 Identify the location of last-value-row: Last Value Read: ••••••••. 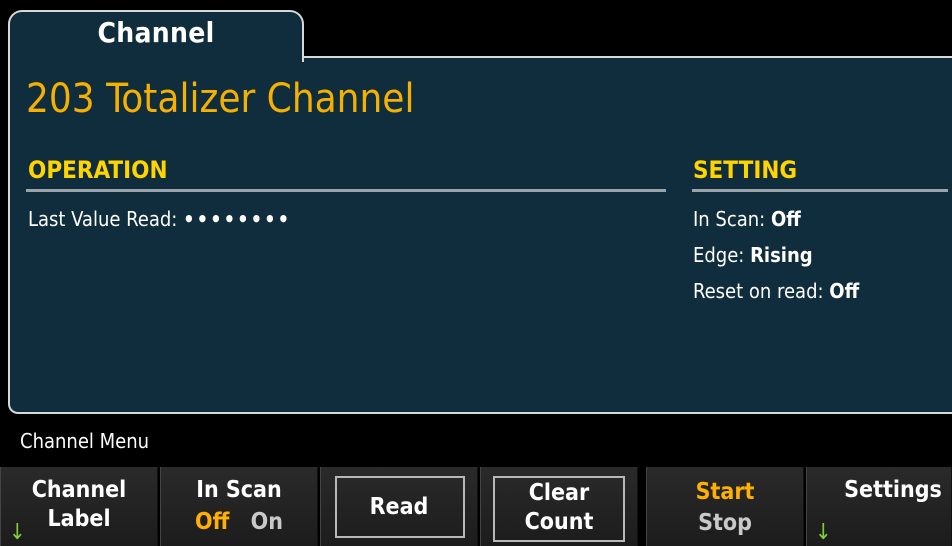
(159, 219).